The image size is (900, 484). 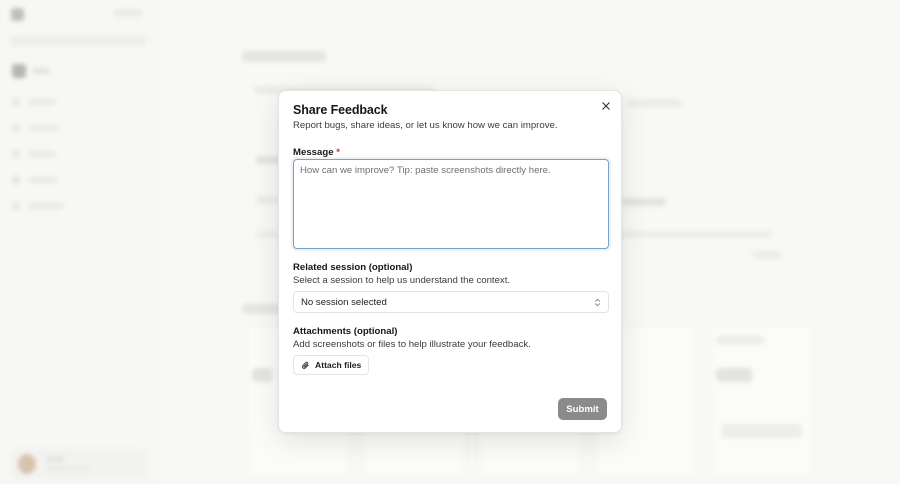 What do you see at coordinates (338, 365) in the screenshot?
I see `attach-files-label: Attach files` at bounding box center [338, 365].